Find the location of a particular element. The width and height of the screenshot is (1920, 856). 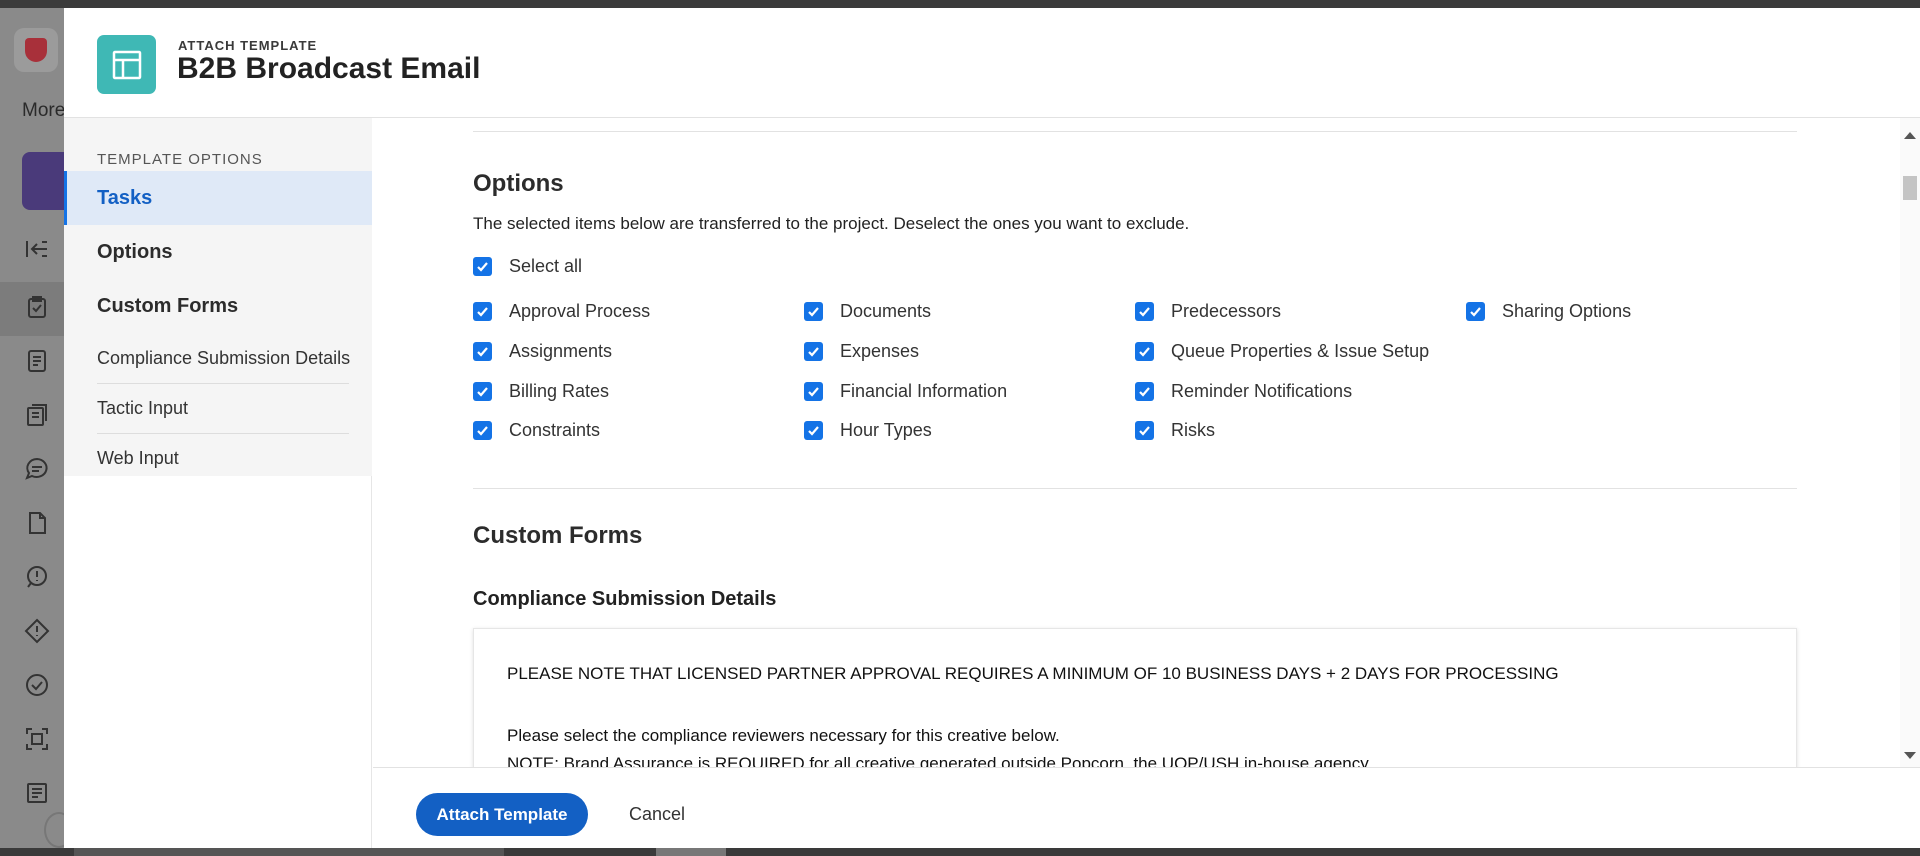

scrollbar-thumb is located at coordinates (1910, 188).